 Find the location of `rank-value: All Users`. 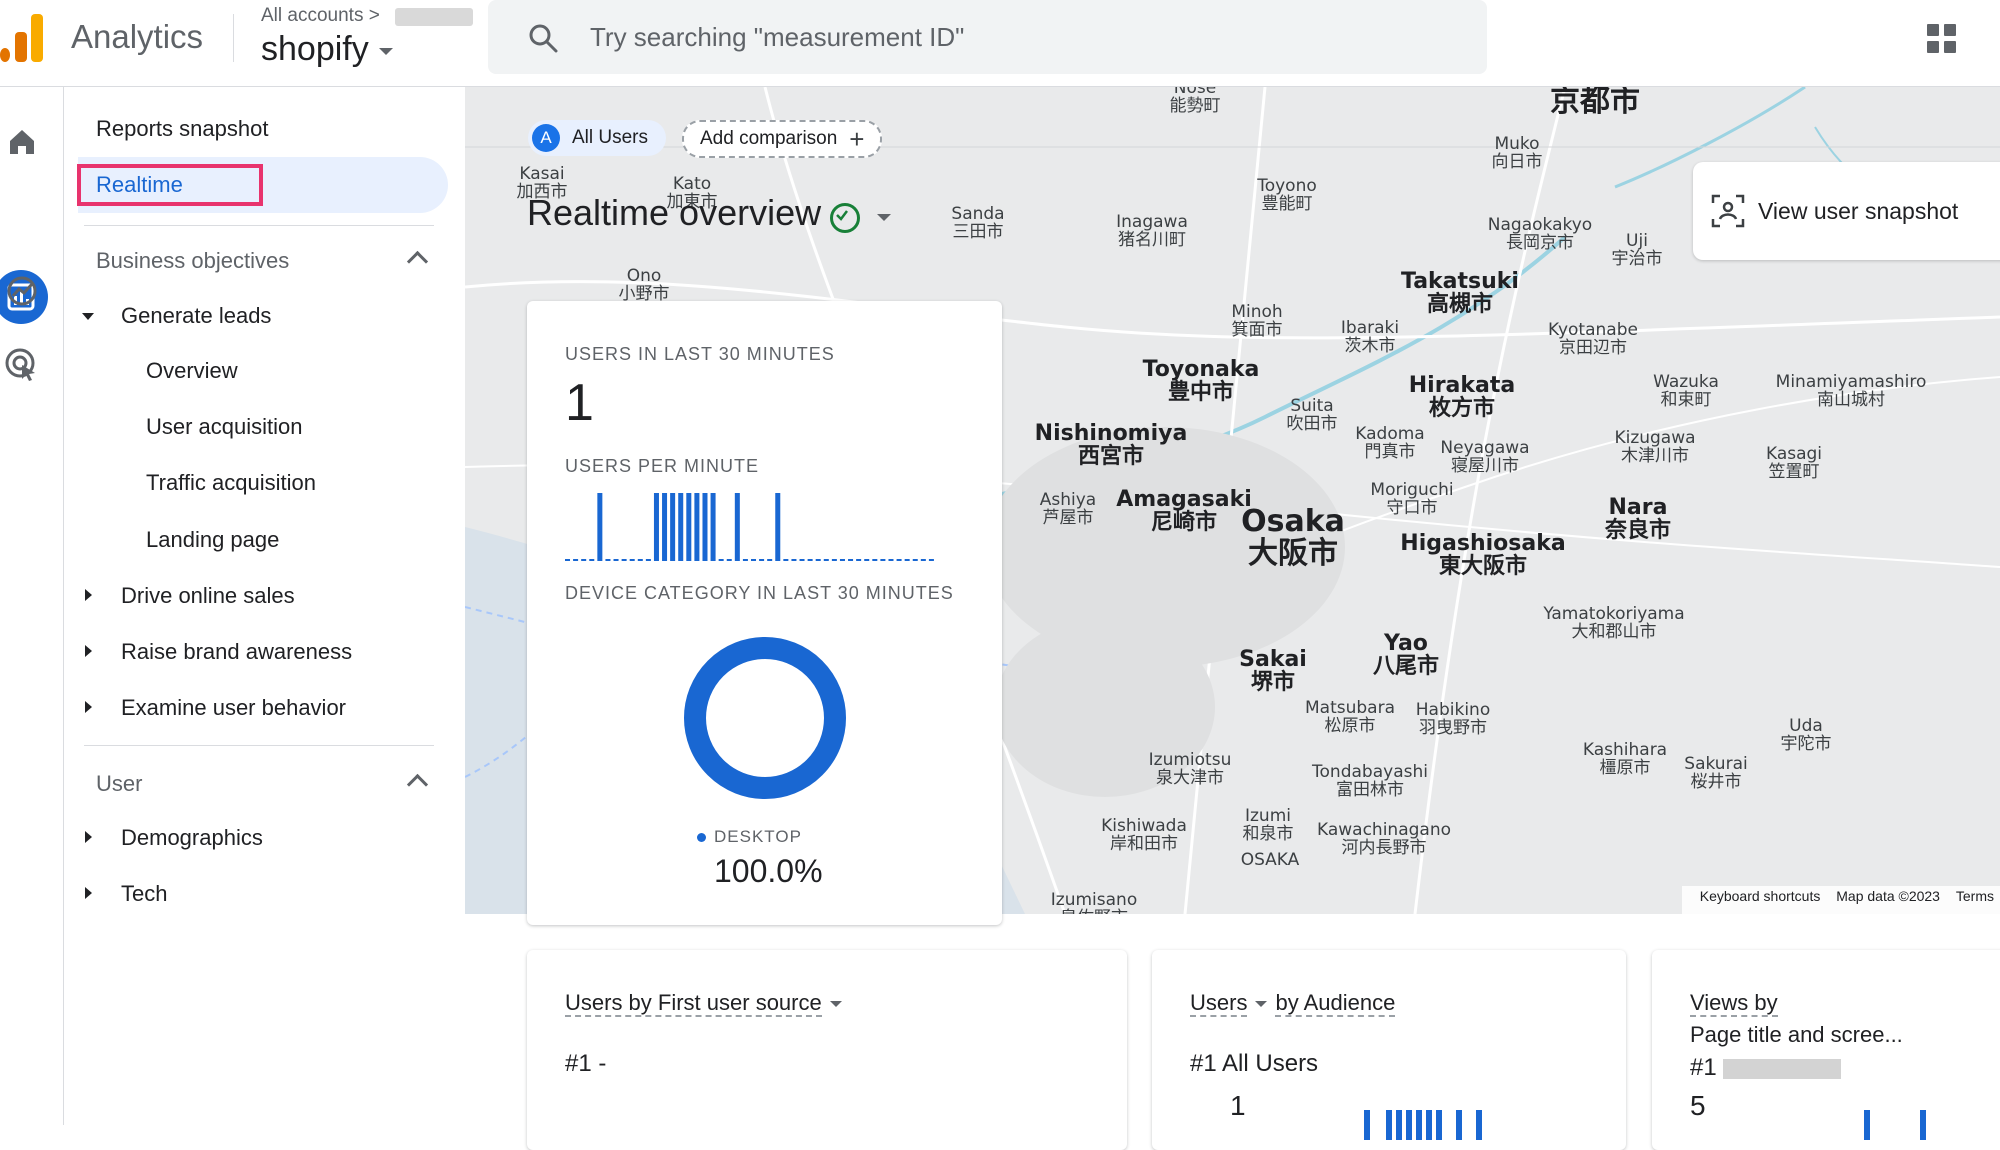

rank-value: All Users is located at coordinates (1270, 1063).